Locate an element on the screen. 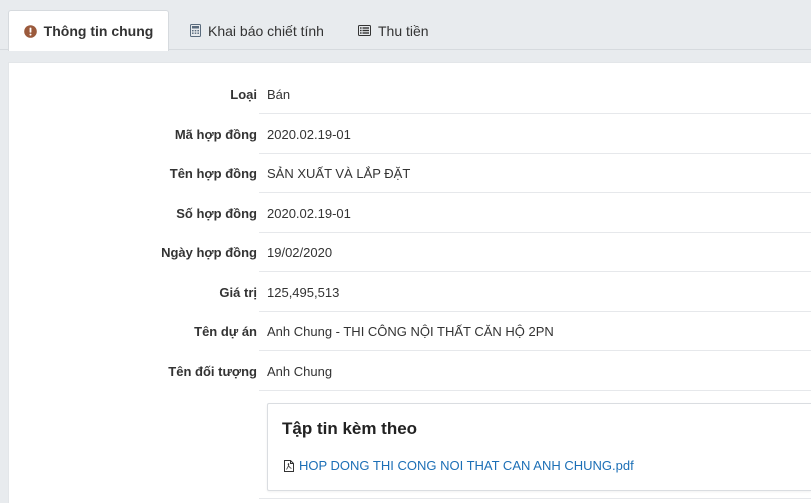 This screenshot has height=503, width=811. tab-label: Thông tin chung is located at coordinates (98, 31).